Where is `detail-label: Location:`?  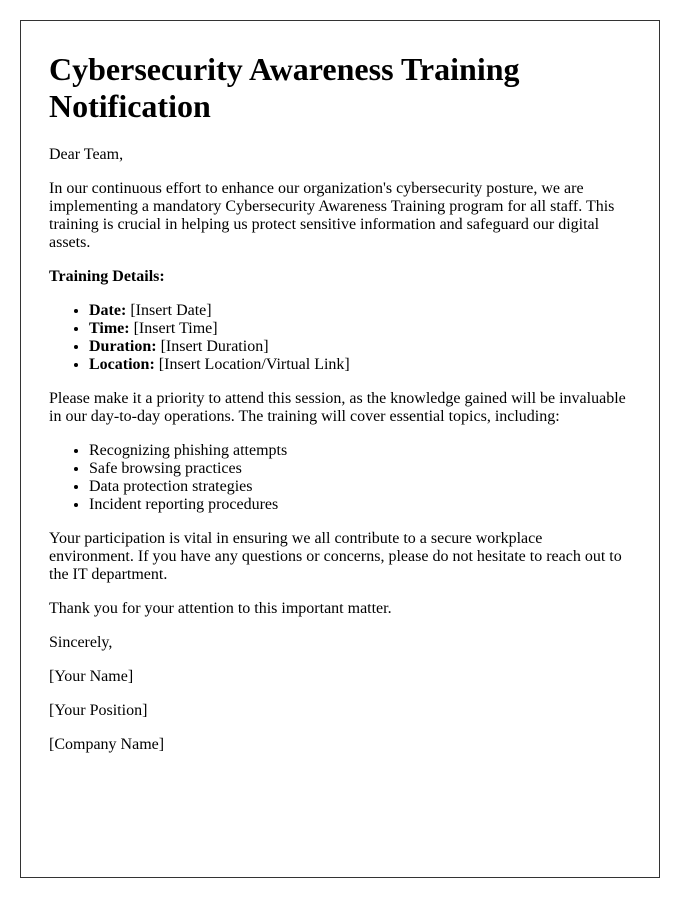 detail-label: Location: is located at coordinates (122, 364).